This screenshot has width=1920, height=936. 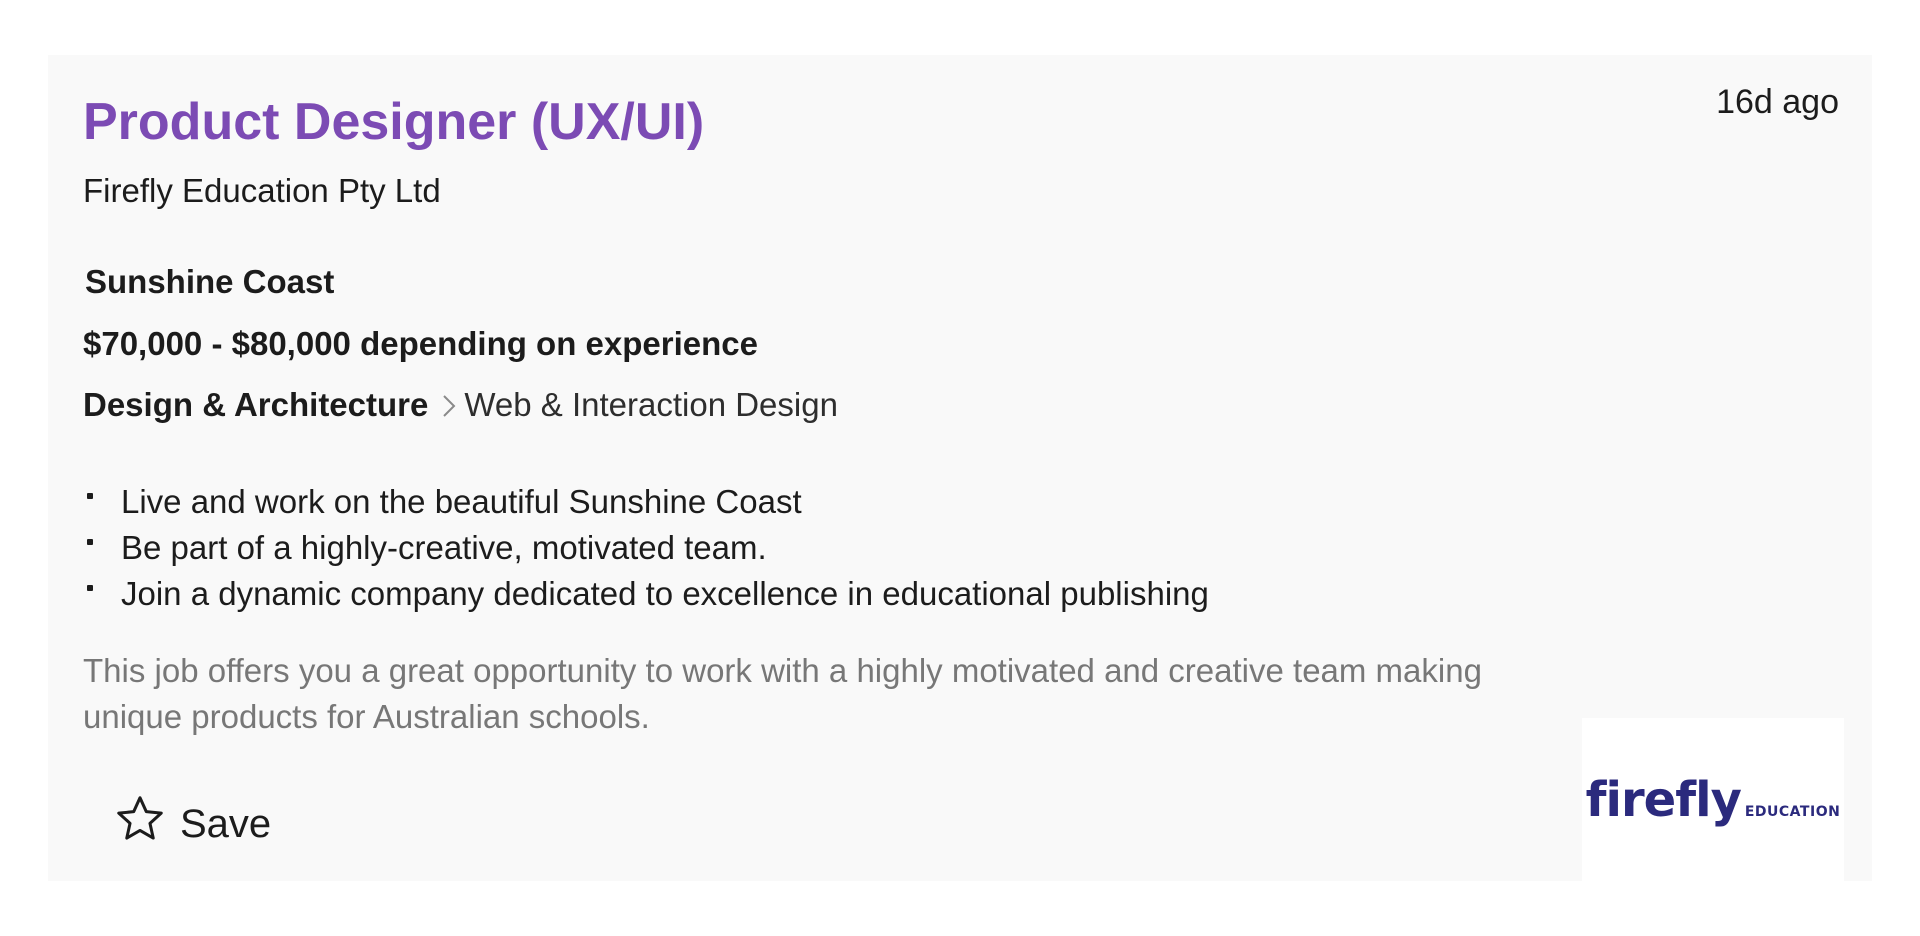 I want to click on job-title: Product Designer (UX/UI), so click(x=393, y=122).